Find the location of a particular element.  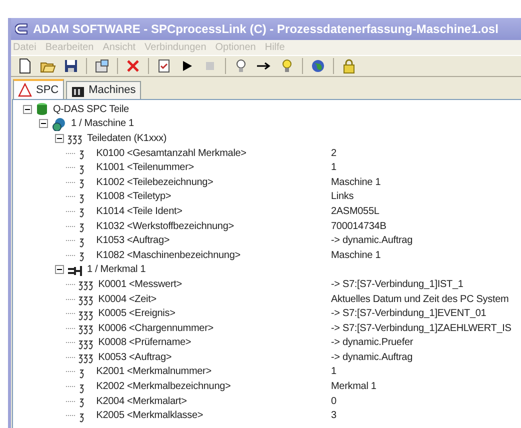

field-value: 0 is located at coordinates (333, 401).